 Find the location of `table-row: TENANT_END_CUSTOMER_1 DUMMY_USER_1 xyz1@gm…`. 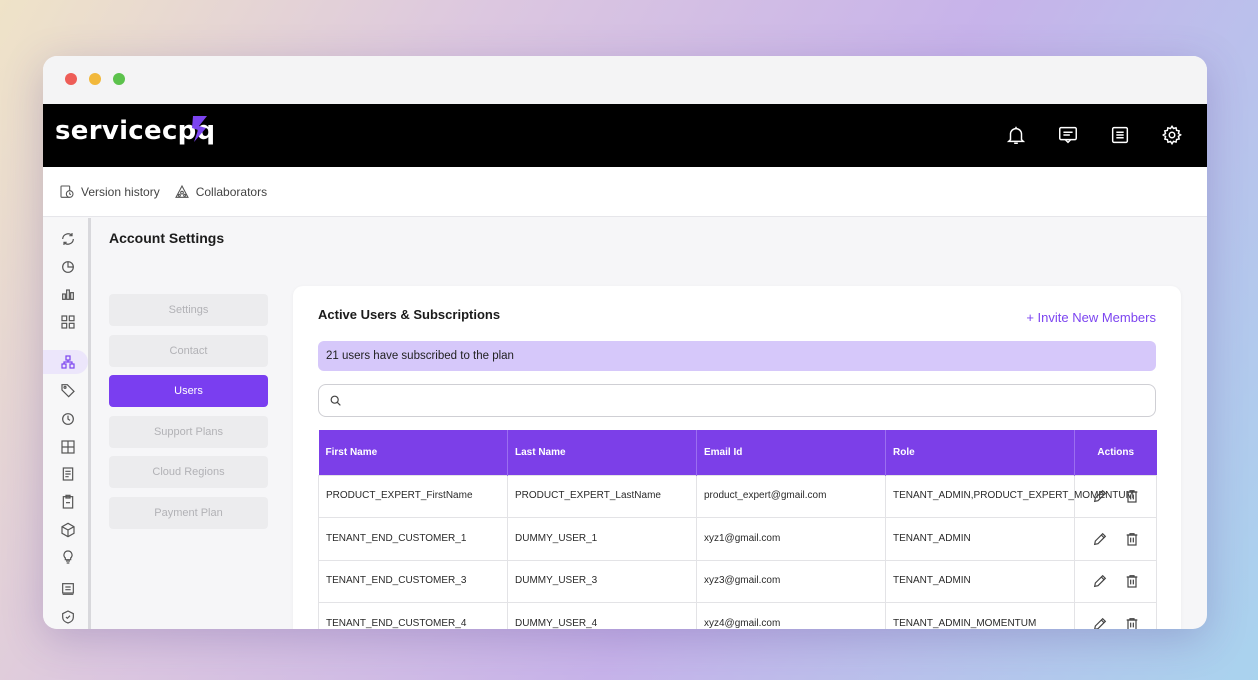

table-row: TENANT_END_CUSTOMER_1 DUMMY_USER_1 xyz1@gm… is located at coordinates (737, 539).